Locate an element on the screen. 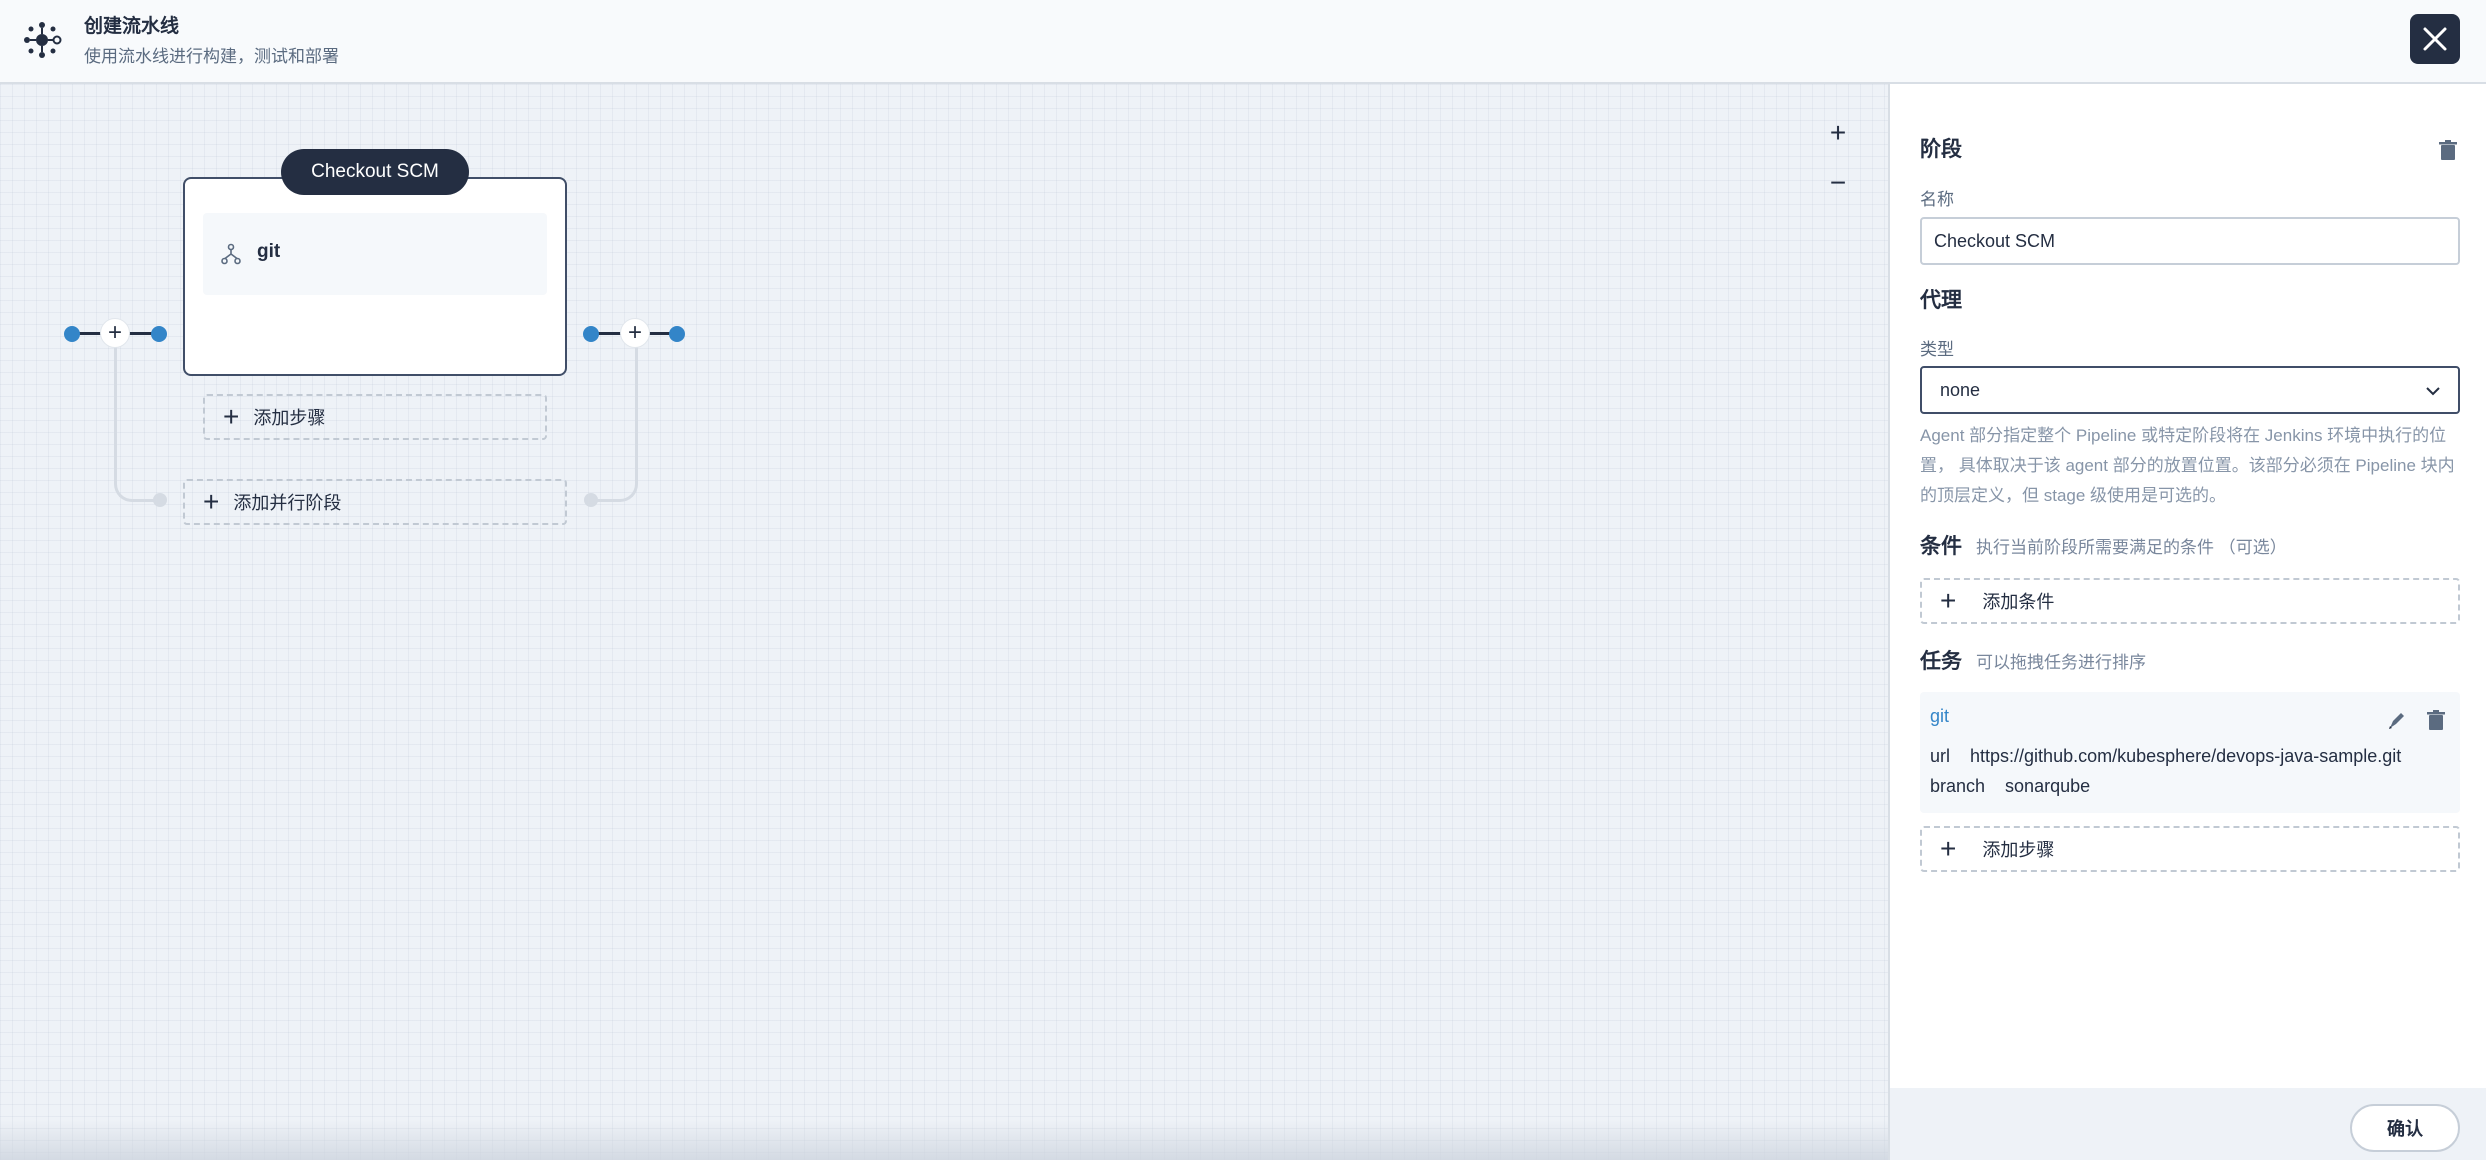 This screenshot has width=2486, height=1160. type-label: 类型 is located at coordinates (1937, 349).